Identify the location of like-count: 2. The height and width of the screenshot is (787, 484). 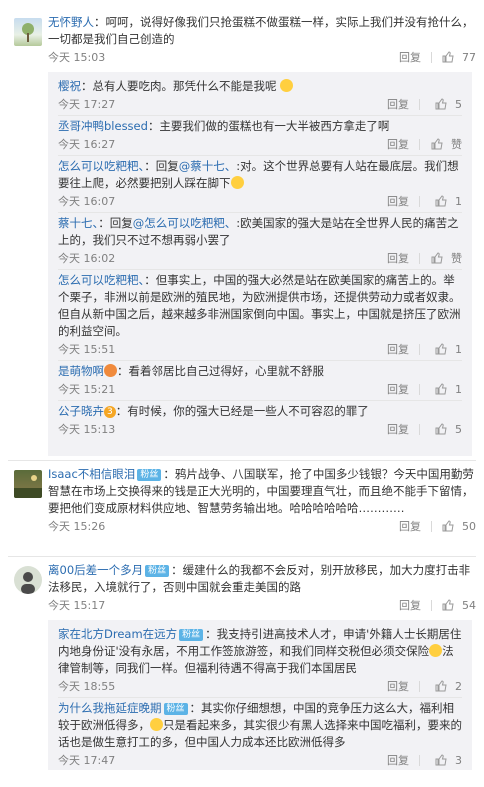
(458, 686).